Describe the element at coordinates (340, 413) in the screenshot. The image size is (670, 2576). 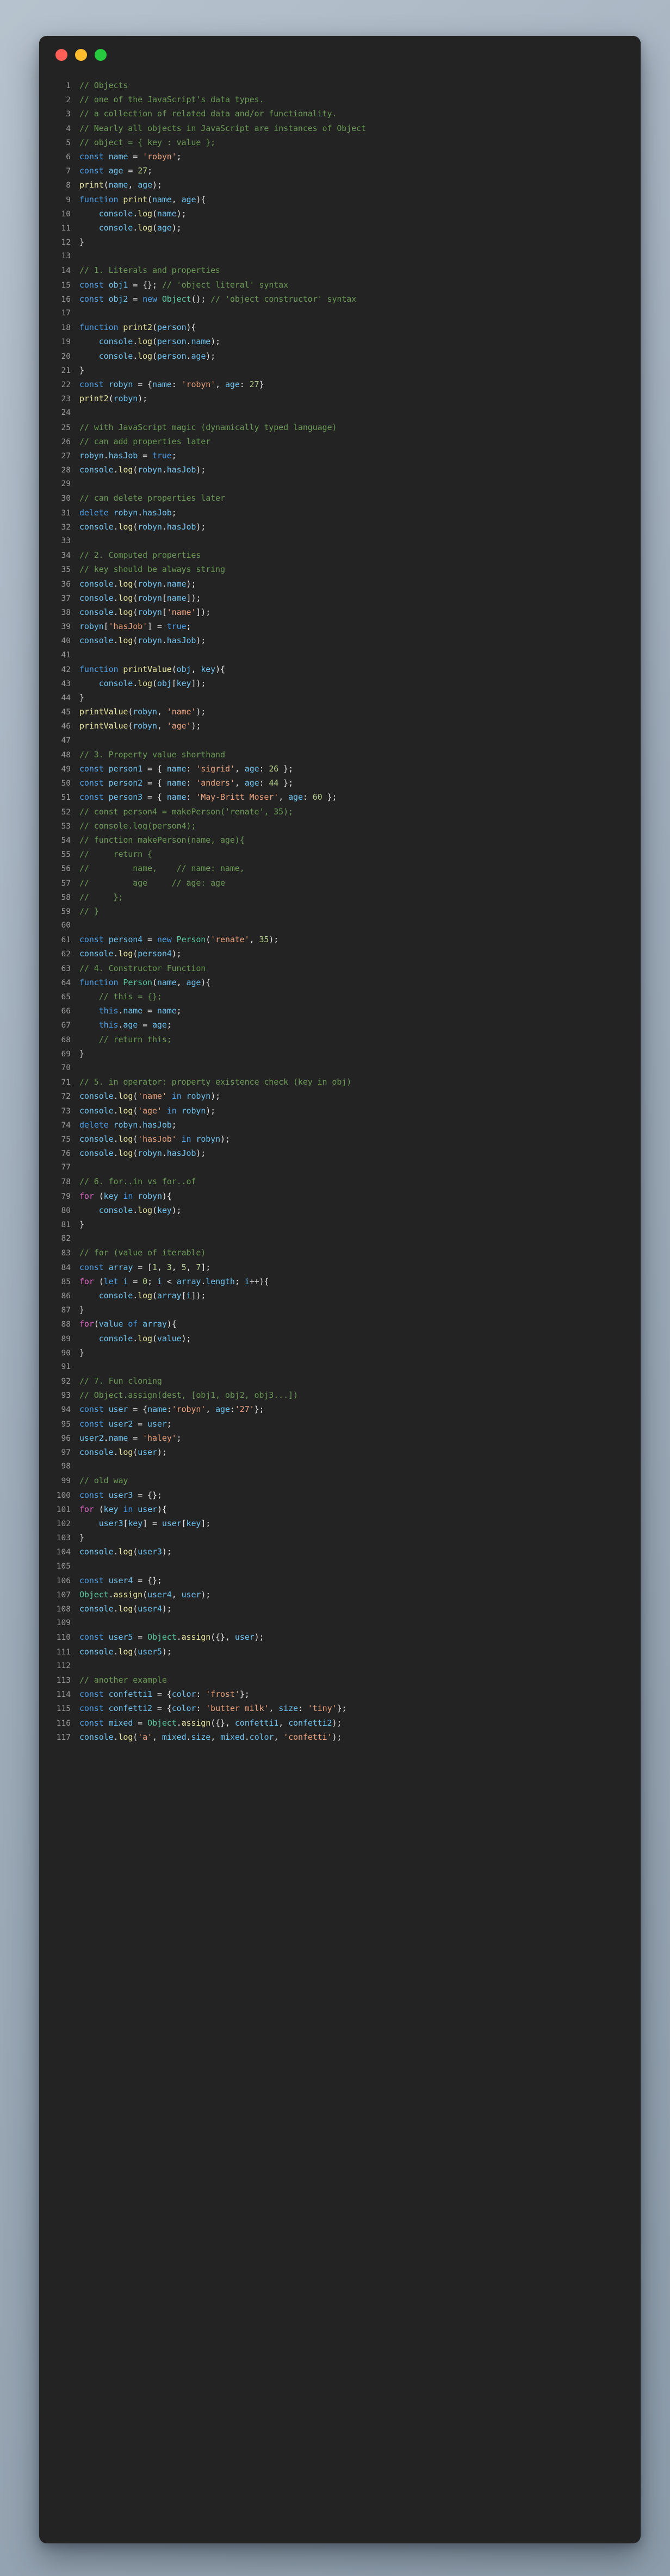
I see `code-line: 24` at that location.